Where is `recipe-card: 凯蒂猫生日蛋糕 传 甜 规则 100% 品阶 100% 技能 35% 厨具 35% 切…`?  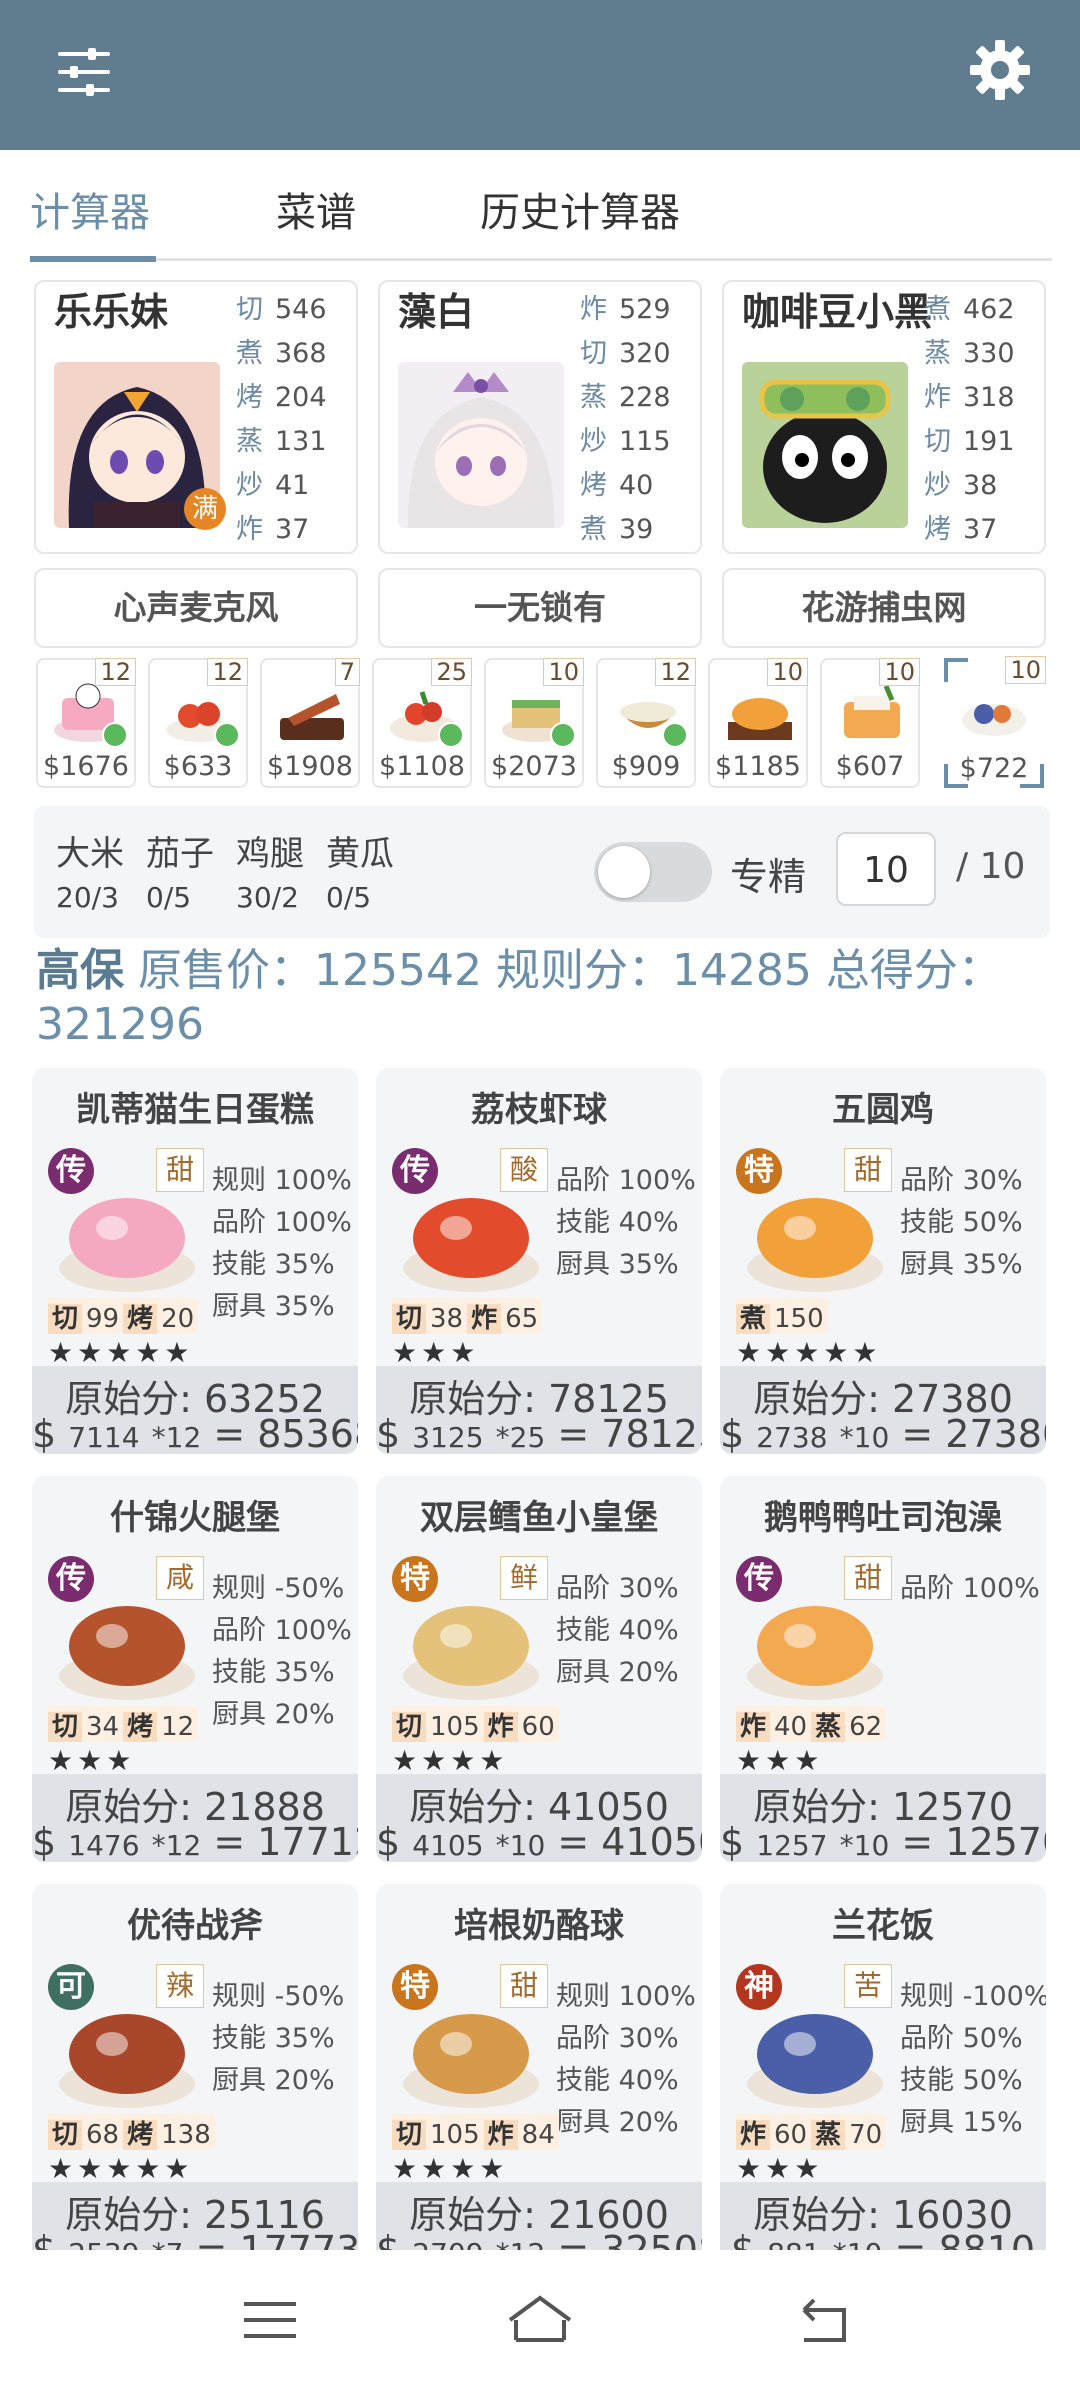 recipe-card: 凯蒂猫生日蛋糕 传 甜 规则 100% 品阶 100% 技能 35% 厨具 35% 切… is located at coordinates (195, 1261).